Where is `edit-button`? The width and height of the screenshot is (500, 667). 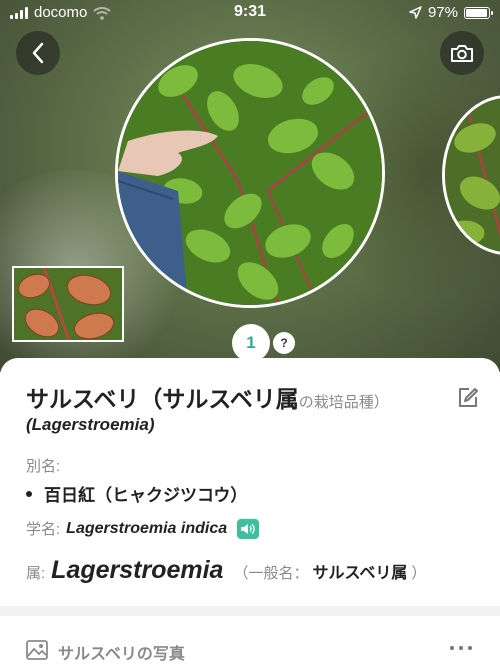
edit-button is located at coordinates (468, 398).